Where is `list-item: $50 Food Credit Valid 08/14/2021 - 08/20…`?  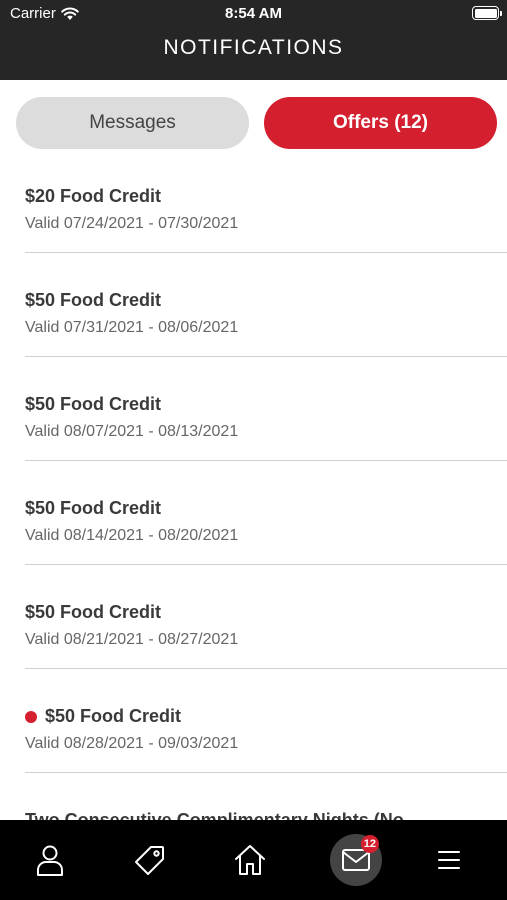
list-item: $50 Food Credit Valid 08/14/2021 - 08/20… is located at coordinates (266, 513).